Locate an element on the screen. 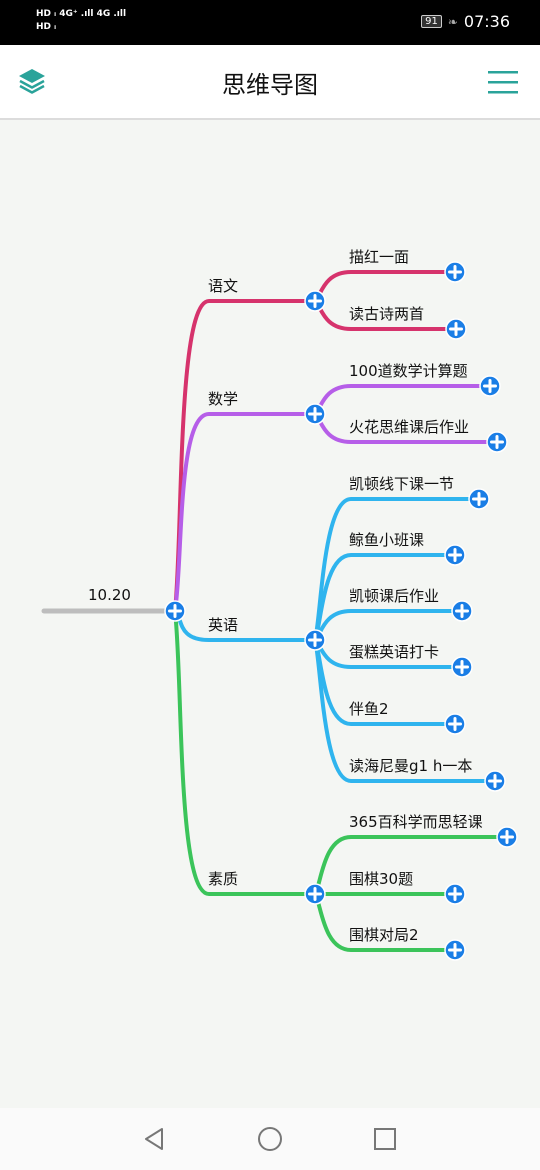 This screenshot has height=1170, width=540. clock: 07:36 is located at coordinates (486, 21).